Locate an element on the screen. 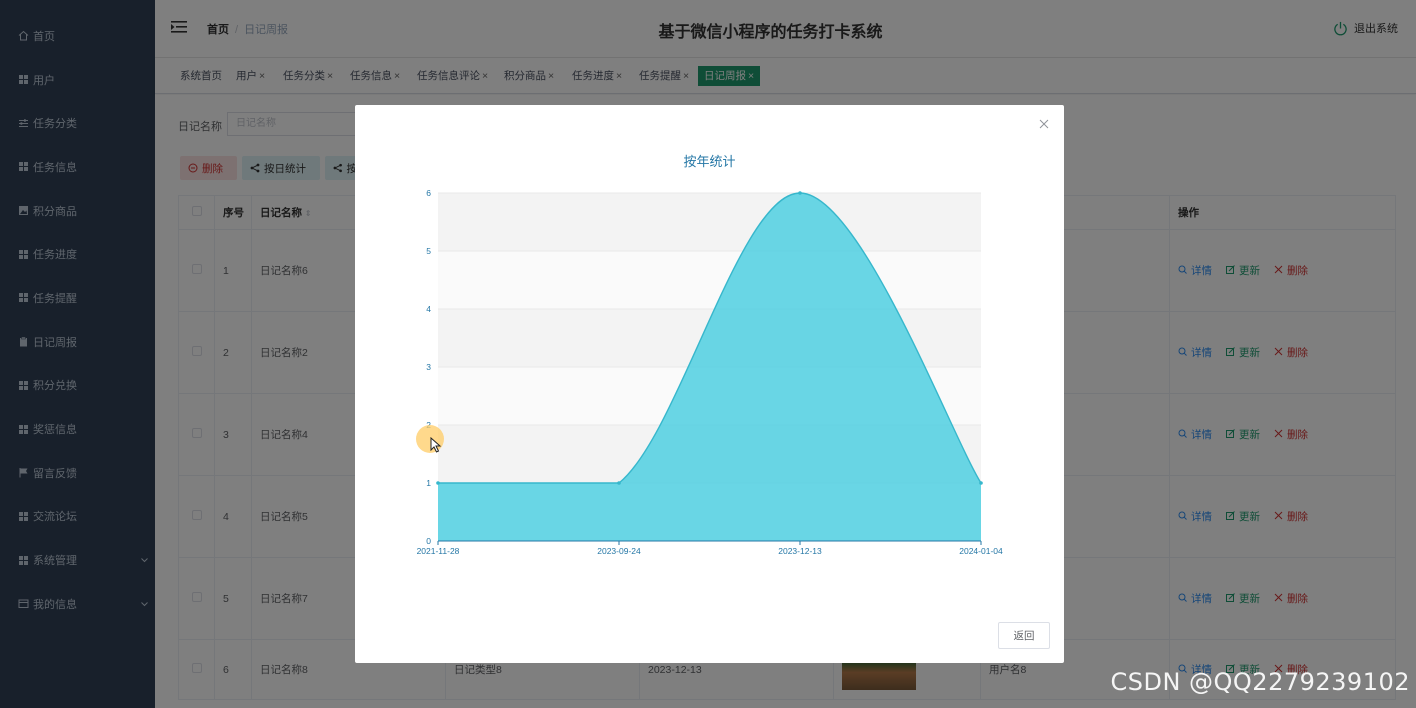 This screenshot has height=708, width=1416. x-tick-label: 2023-09-24 is located at coordinates (619, 551).